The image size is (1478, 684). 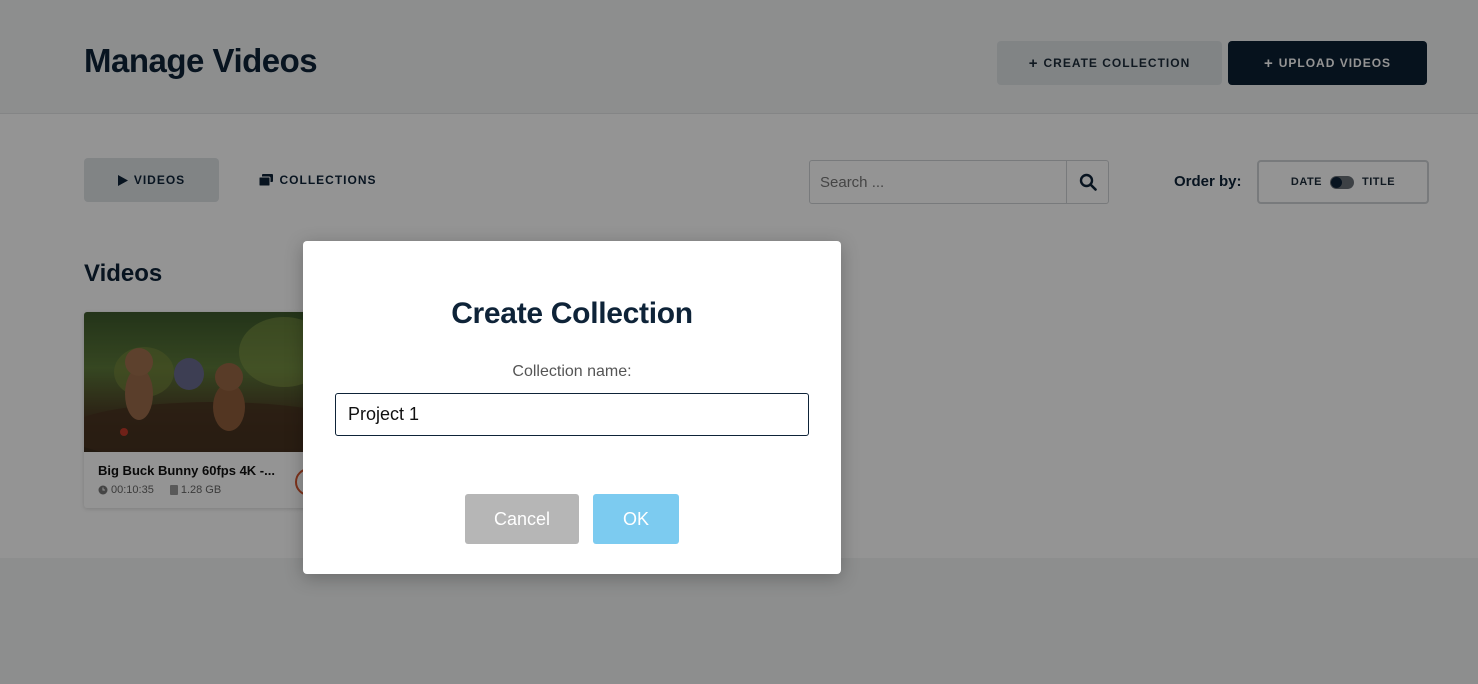 I want to click on collection-name-label: Collection name:, so click(x=572, y=371).